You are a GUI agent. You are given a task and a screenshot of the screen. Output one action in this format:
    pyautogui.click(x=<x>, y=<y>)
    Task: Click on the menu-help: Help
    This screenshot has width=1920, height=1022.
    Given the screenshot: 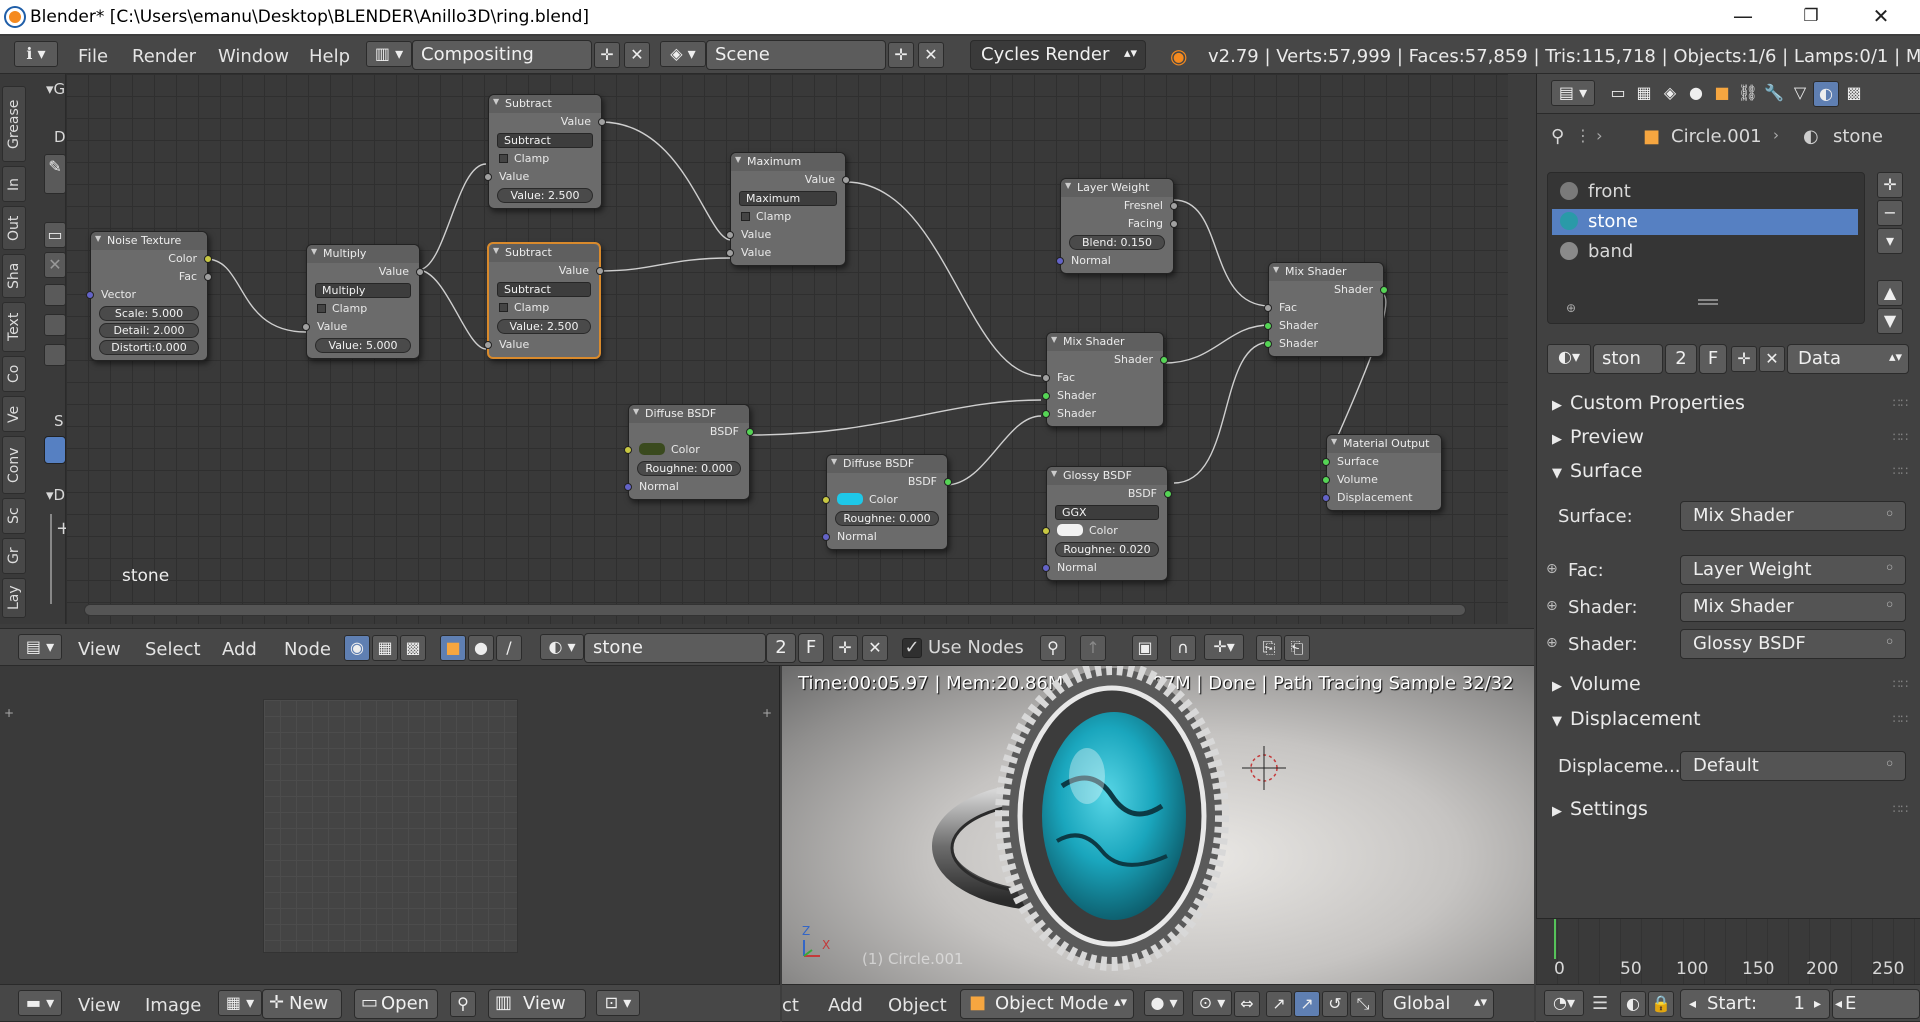 What is the action you would take?
    pyautogui.click(x=329, y=56)
    